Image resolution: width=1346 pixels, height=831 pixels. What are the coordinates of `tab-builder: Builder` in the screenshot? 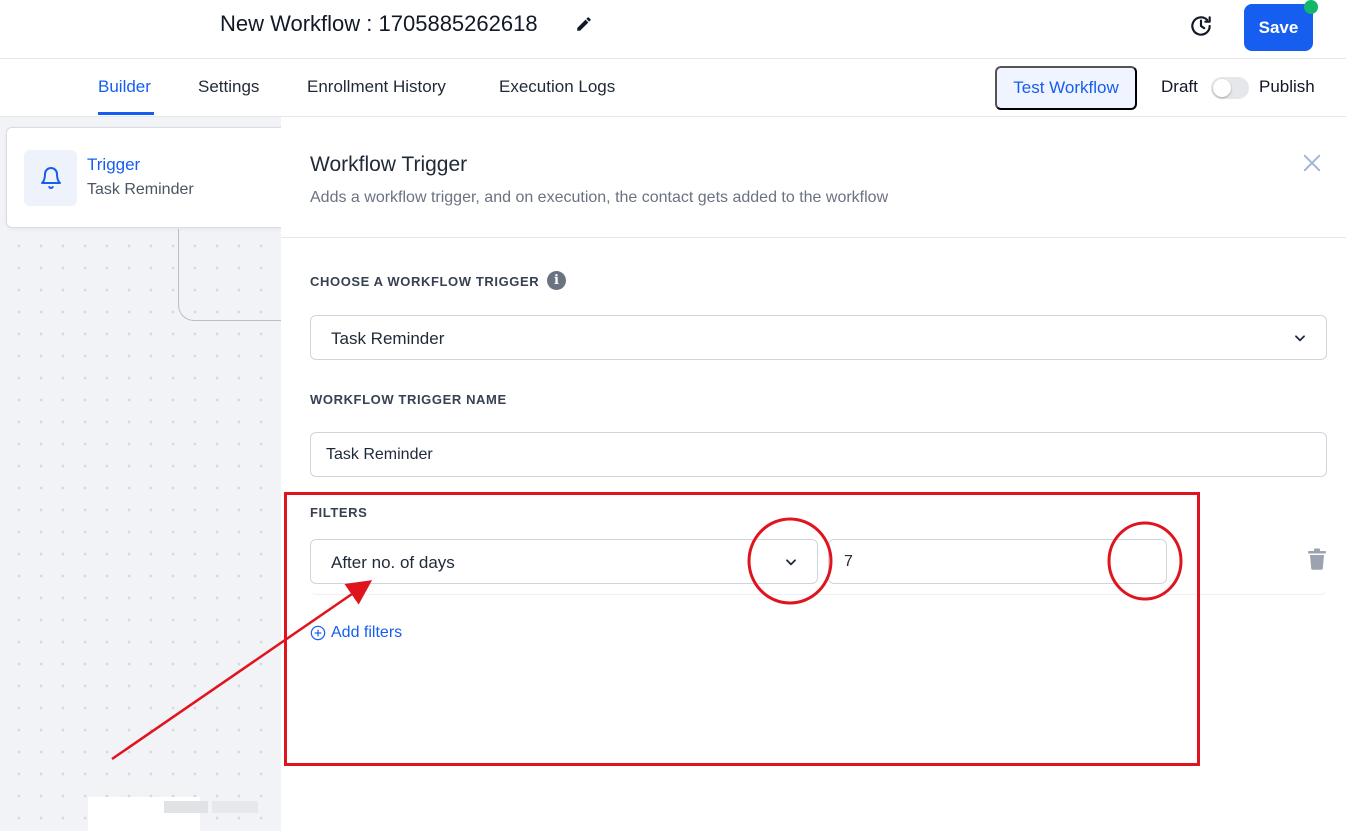 It's located at (124, 87).